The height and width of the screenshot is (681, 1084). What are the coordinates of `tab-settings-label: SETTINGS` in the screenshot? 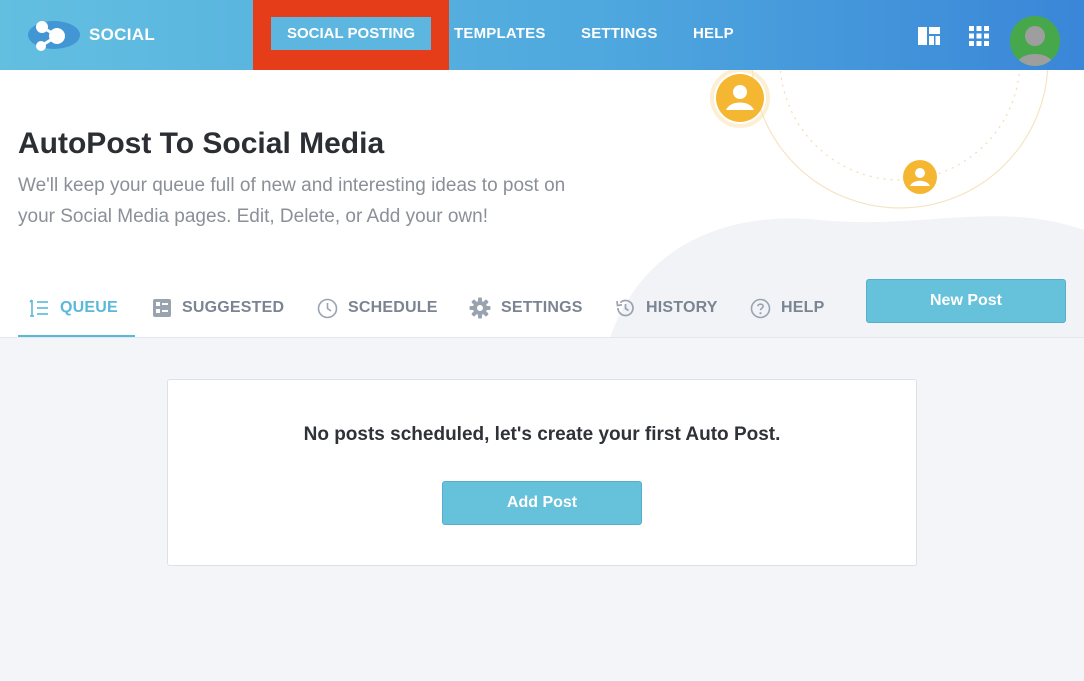 It's located at (542, 307).